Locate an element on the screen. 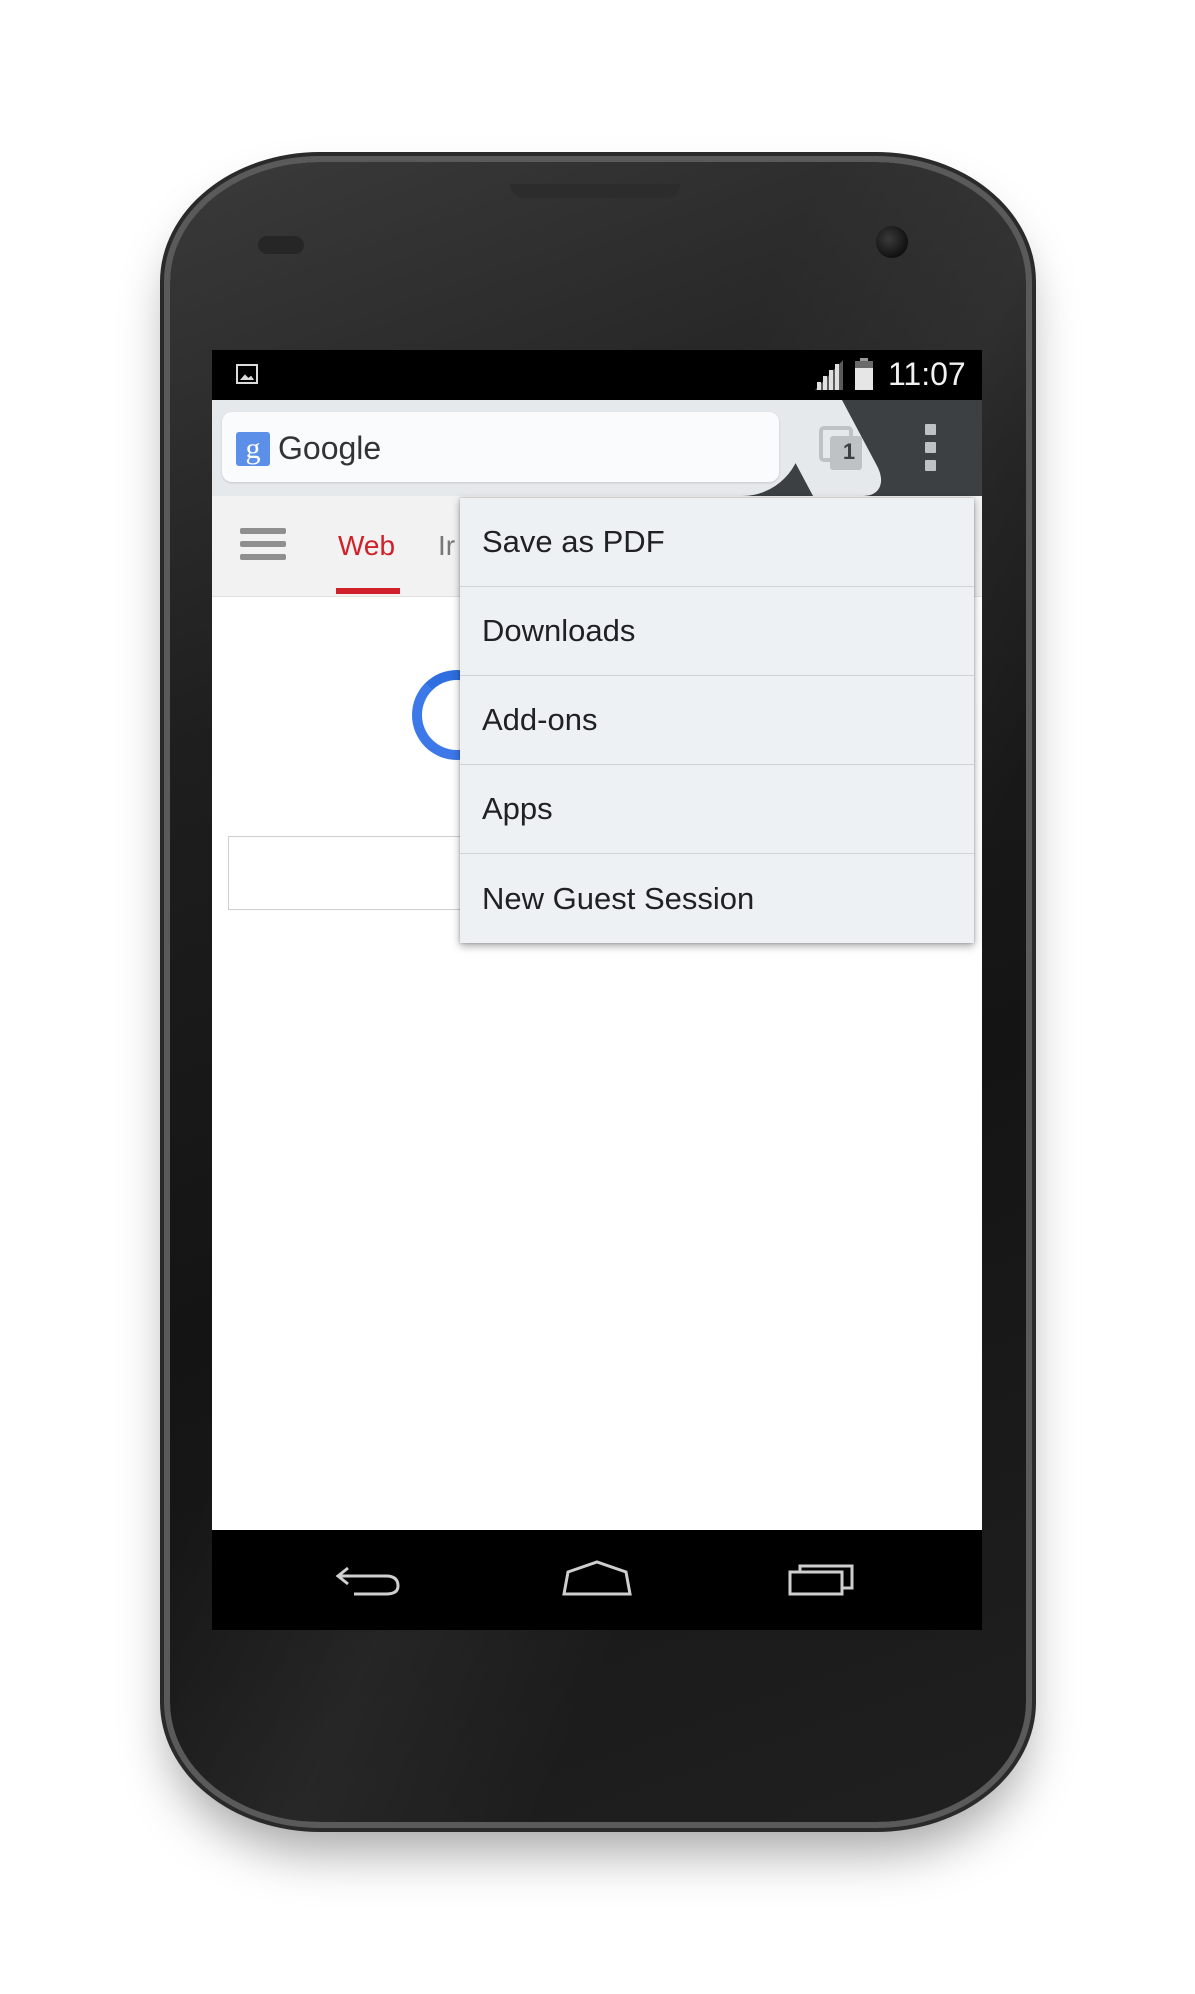  nav-active-indicator is located at coordinates (368, 591).